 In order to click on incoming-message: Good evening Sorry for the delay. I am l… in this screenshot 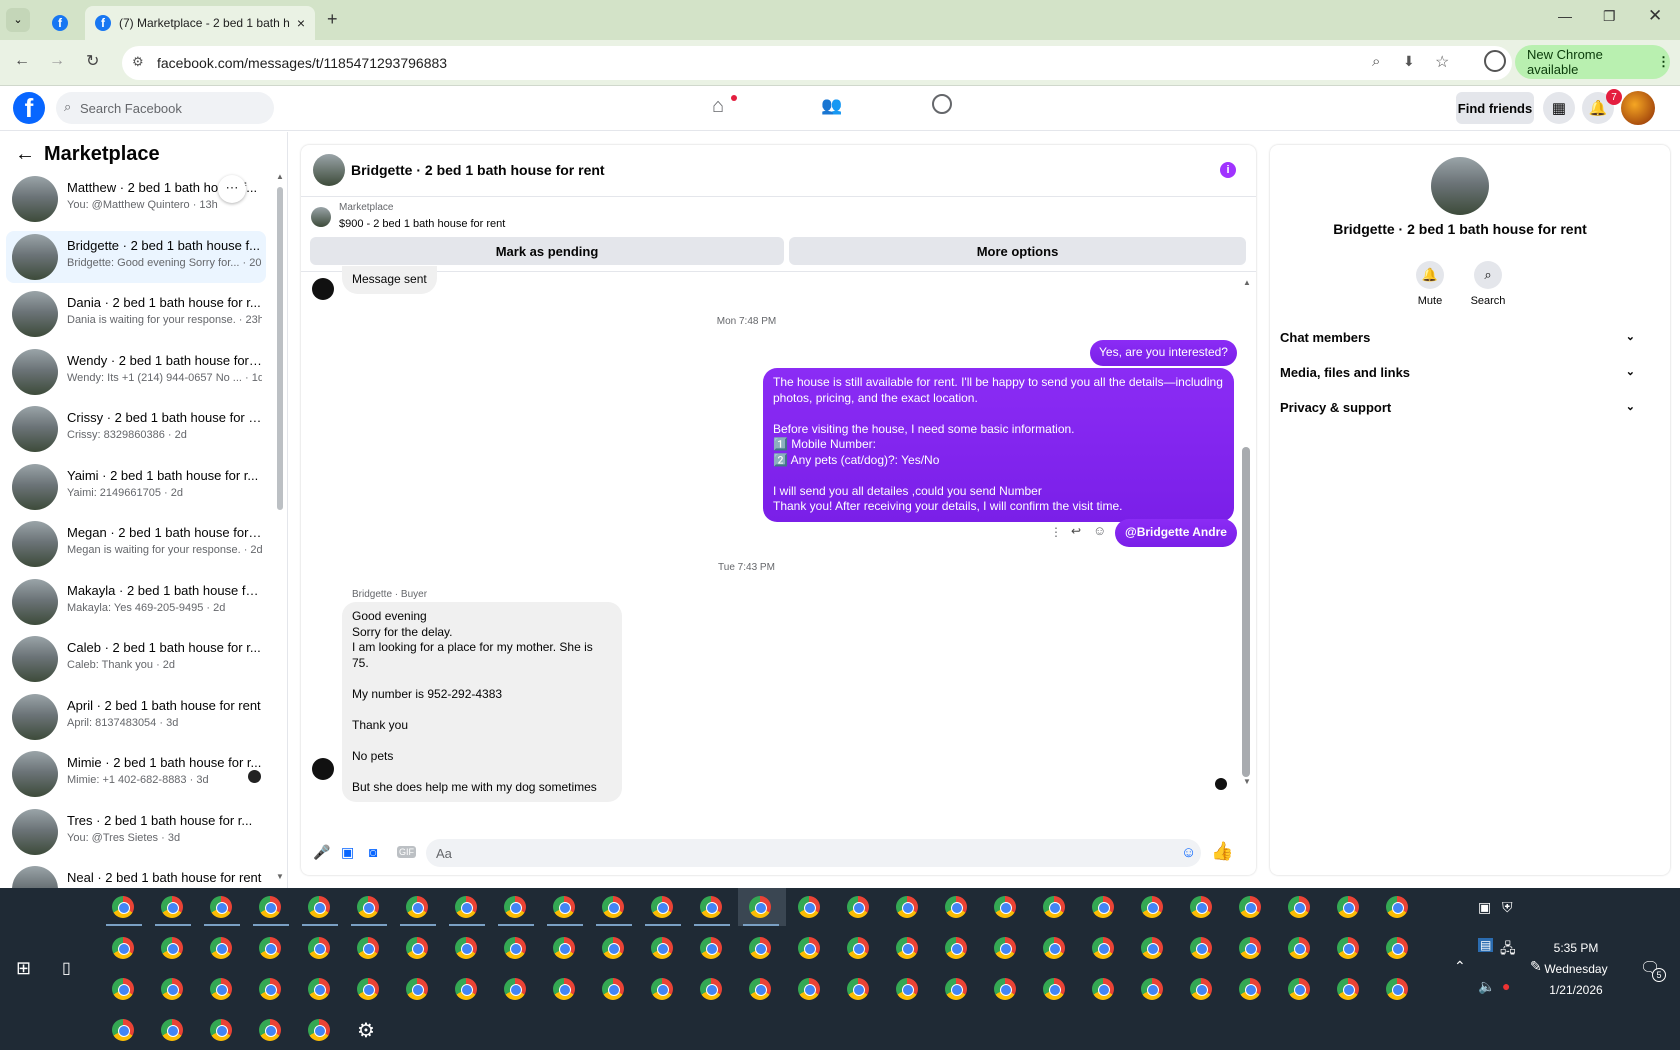, I will do `click(482, 702)`.